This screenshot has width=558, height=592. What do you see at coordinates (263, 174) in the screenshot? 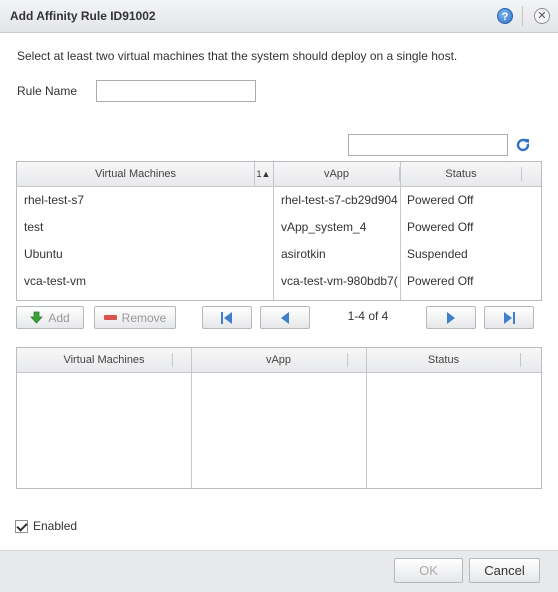
I see `sort-ascending-icon: 1▲` at bounding box center [263, 174].